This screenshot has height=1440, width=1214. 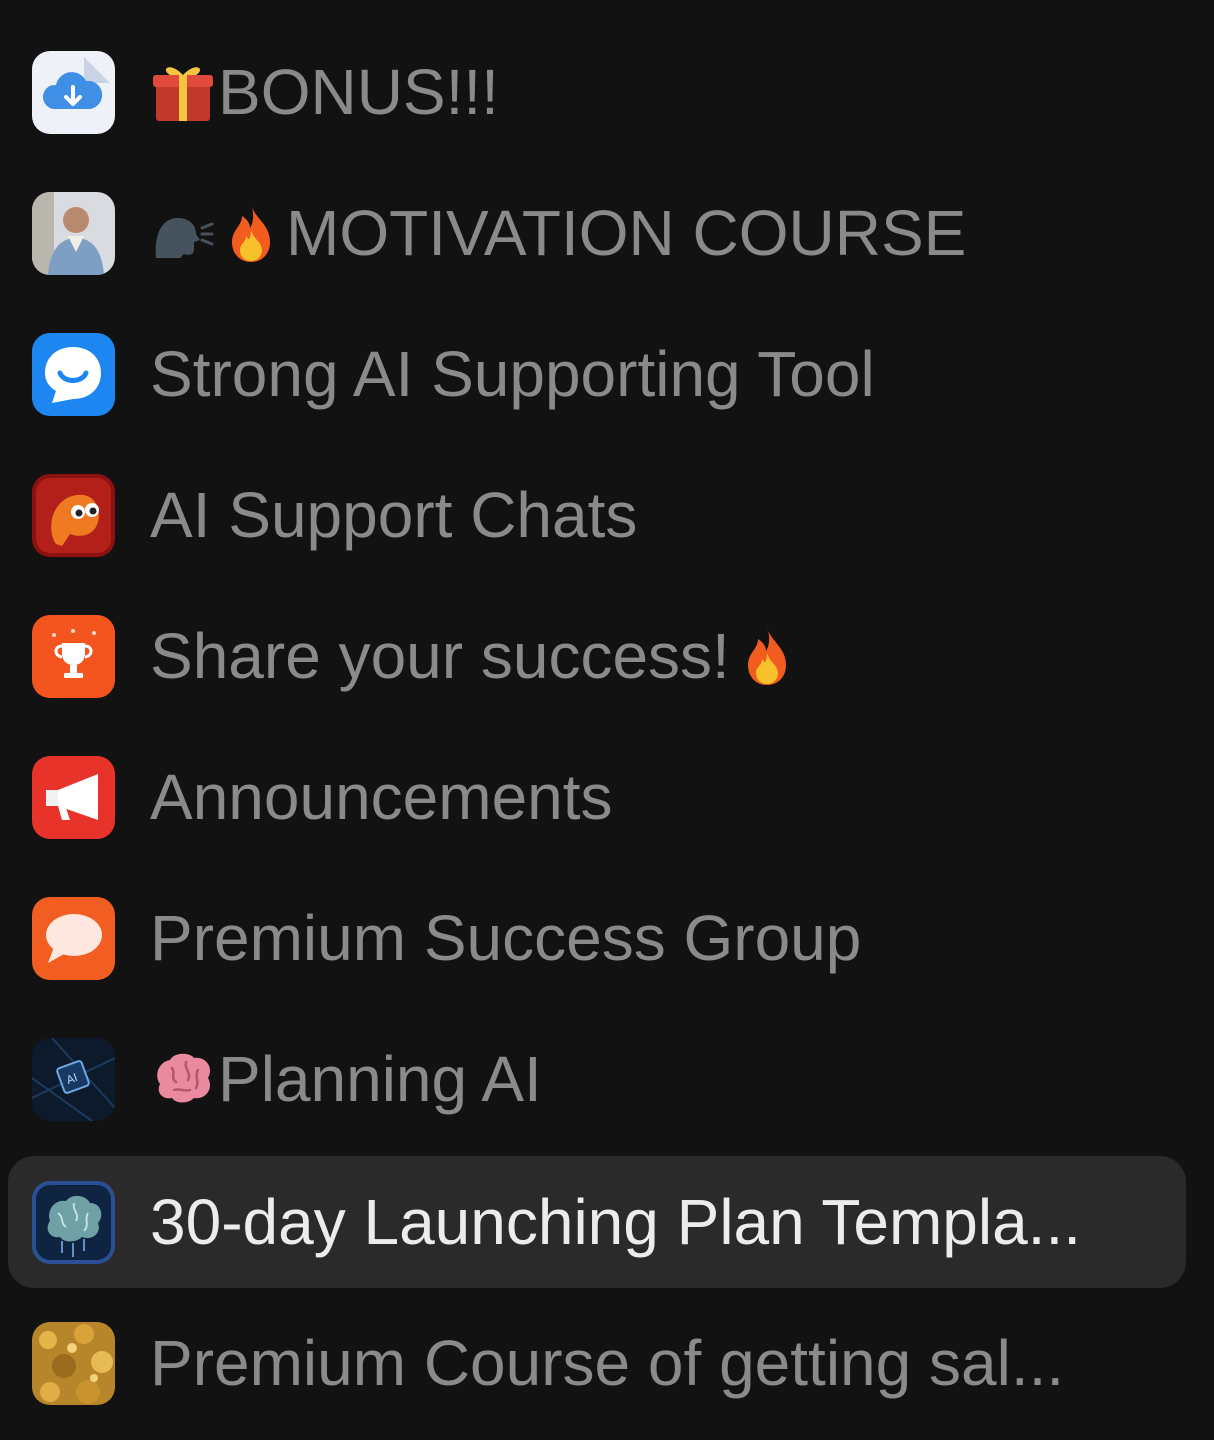 I want to click on smile-chat-bubble-icon, so click(x=73, y=374).